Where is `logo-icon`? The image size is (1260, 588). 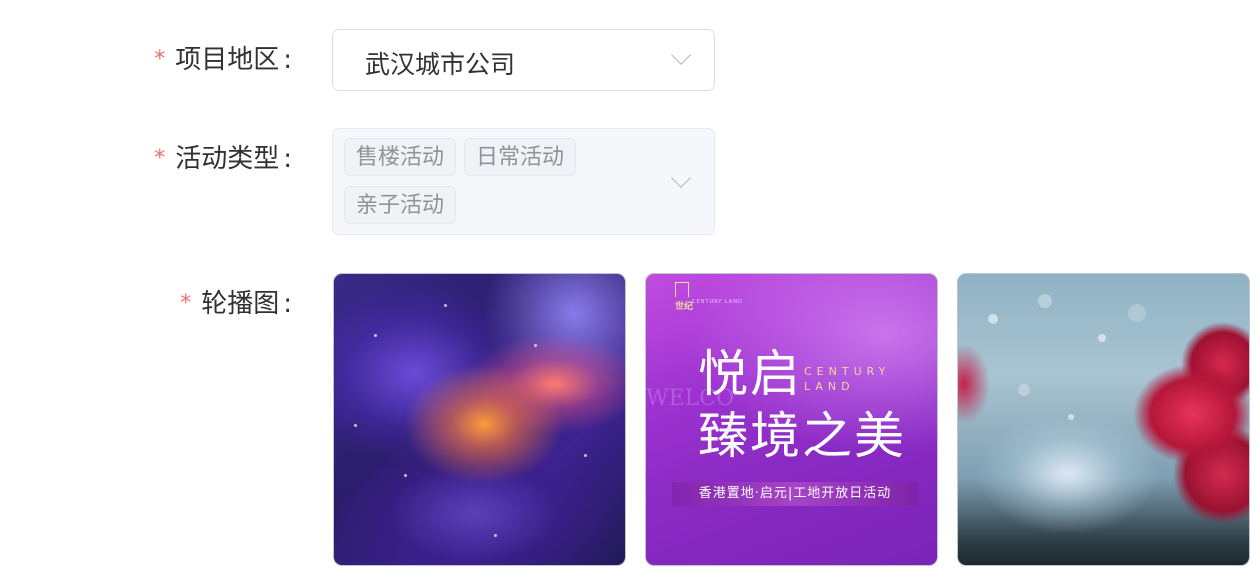
logo-icon is located at coordinates (682, 289).